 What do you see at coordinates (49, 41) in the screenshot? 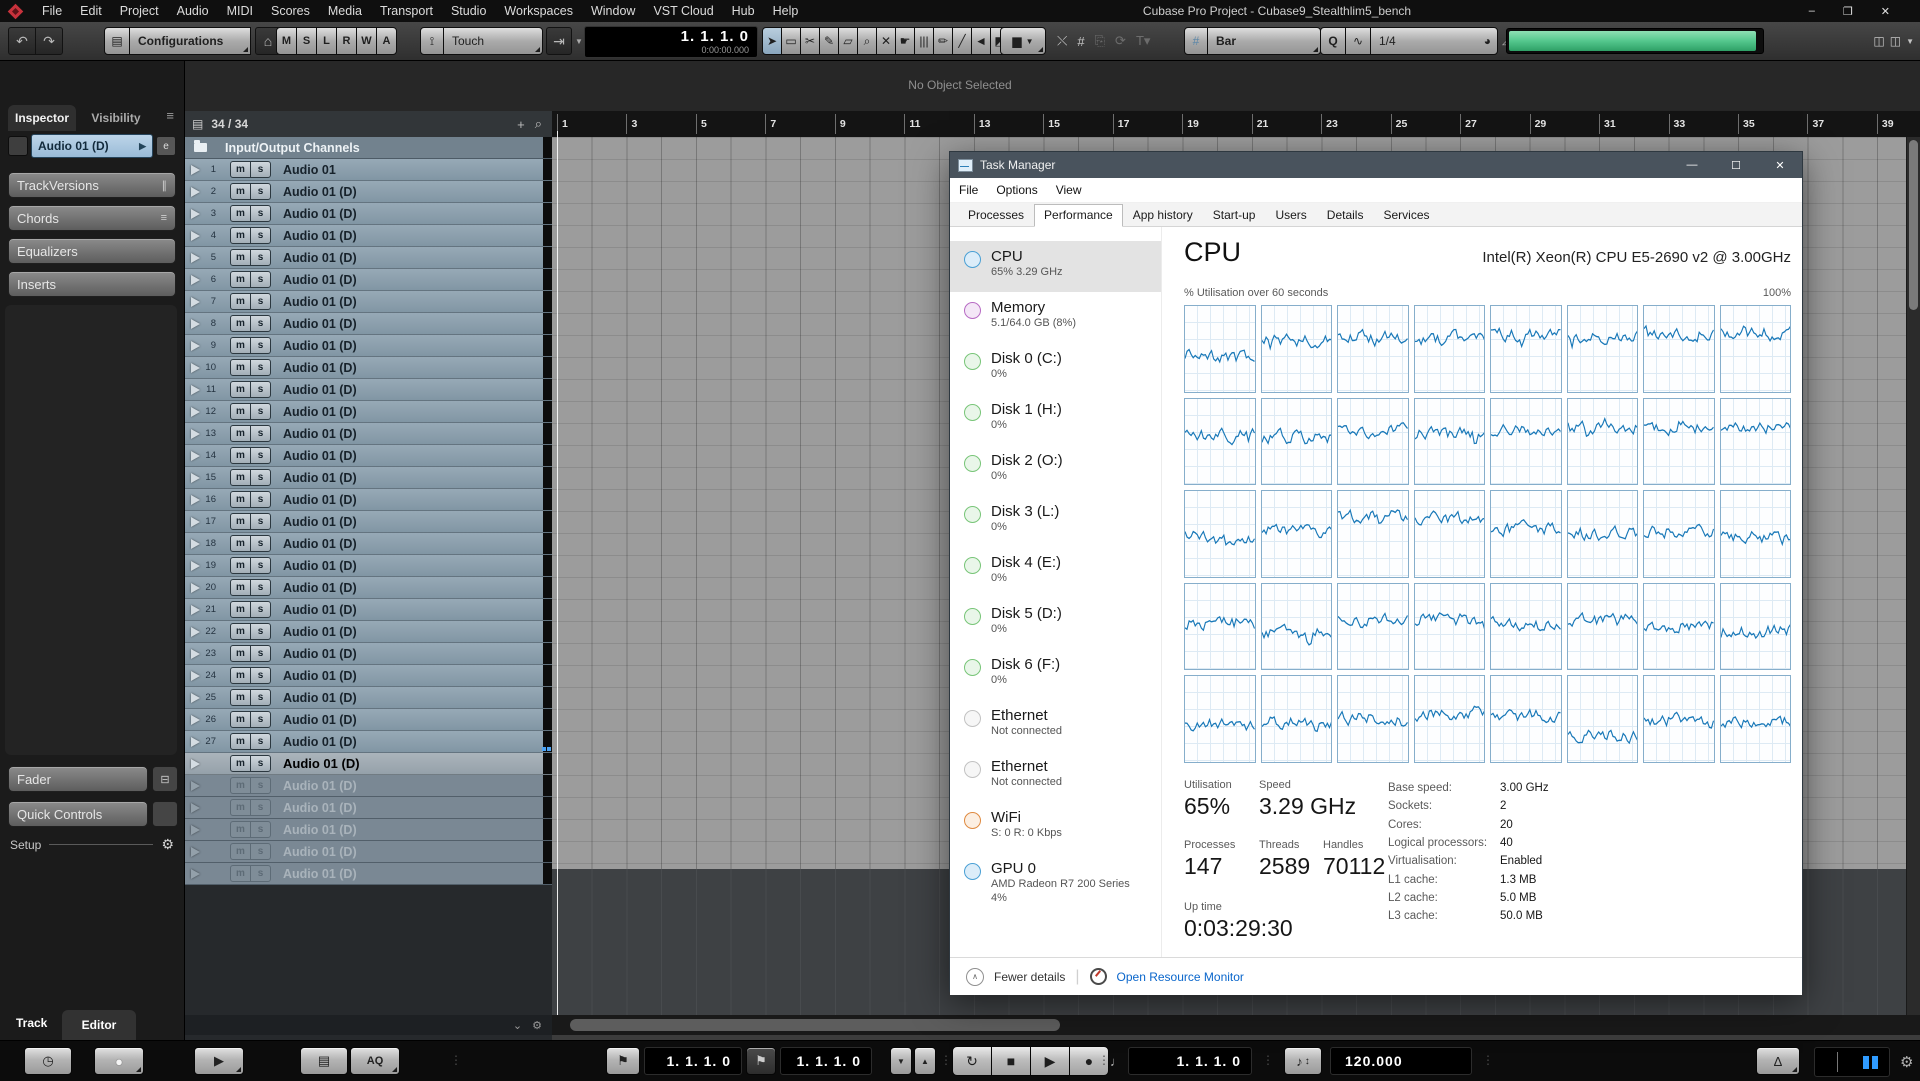
I see `redo-button: ↷` at bounding box center [49, 41].